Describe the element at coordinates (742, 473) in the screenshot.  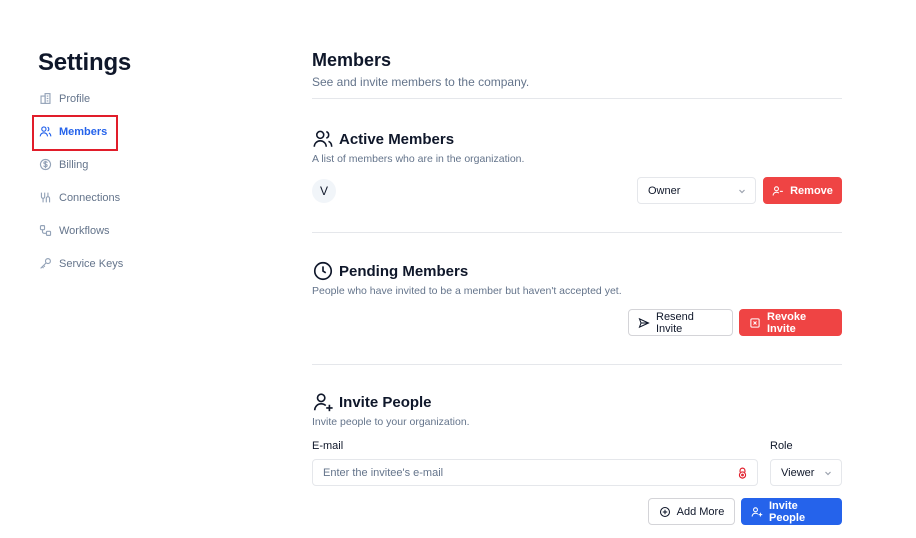
I see `lock-icon` at that location.